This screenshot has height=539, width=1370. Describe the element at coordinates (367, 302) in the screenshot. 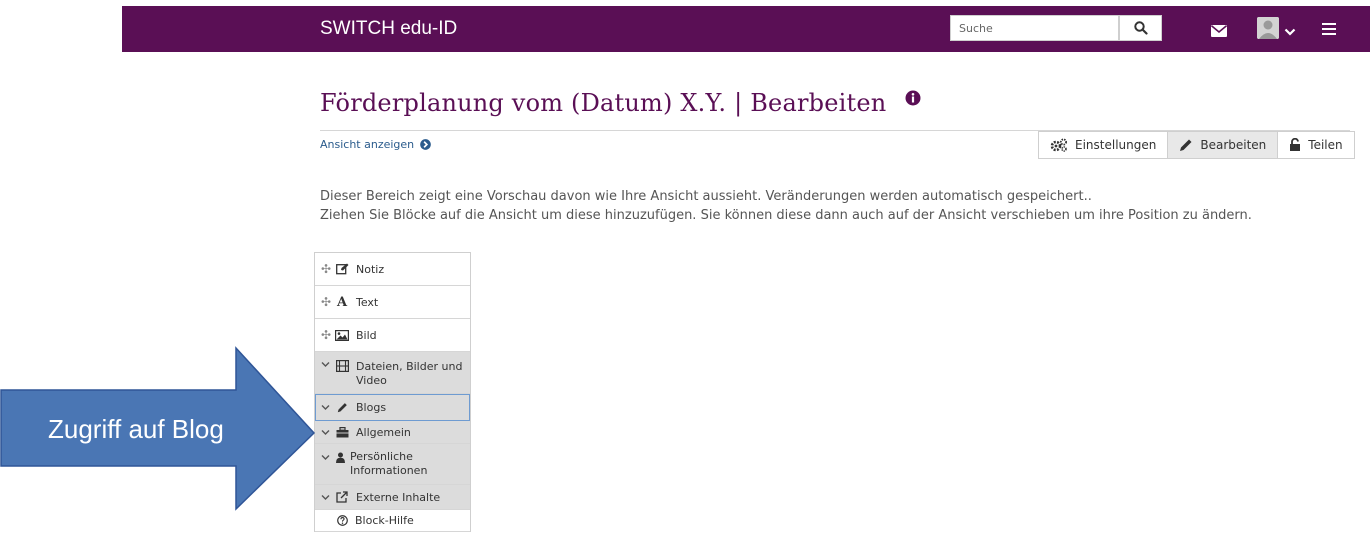

I see `palette-item-label: Text` at that location.